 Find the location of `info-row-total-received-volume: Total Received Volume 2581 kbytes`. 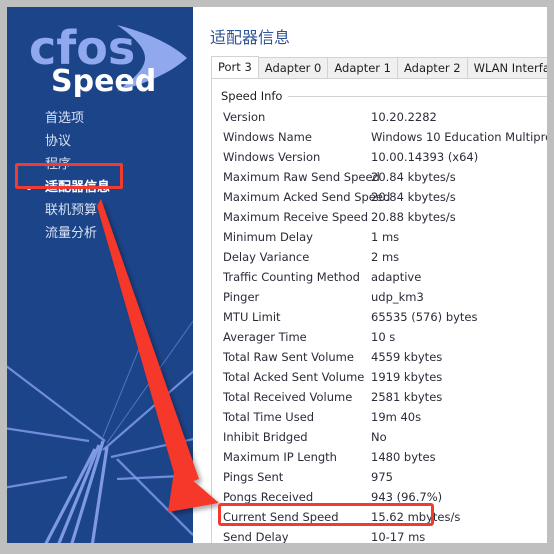

info-row-total-received-volume: Total Received Volume 2581 kbytes is located at coordinates (385, 397).